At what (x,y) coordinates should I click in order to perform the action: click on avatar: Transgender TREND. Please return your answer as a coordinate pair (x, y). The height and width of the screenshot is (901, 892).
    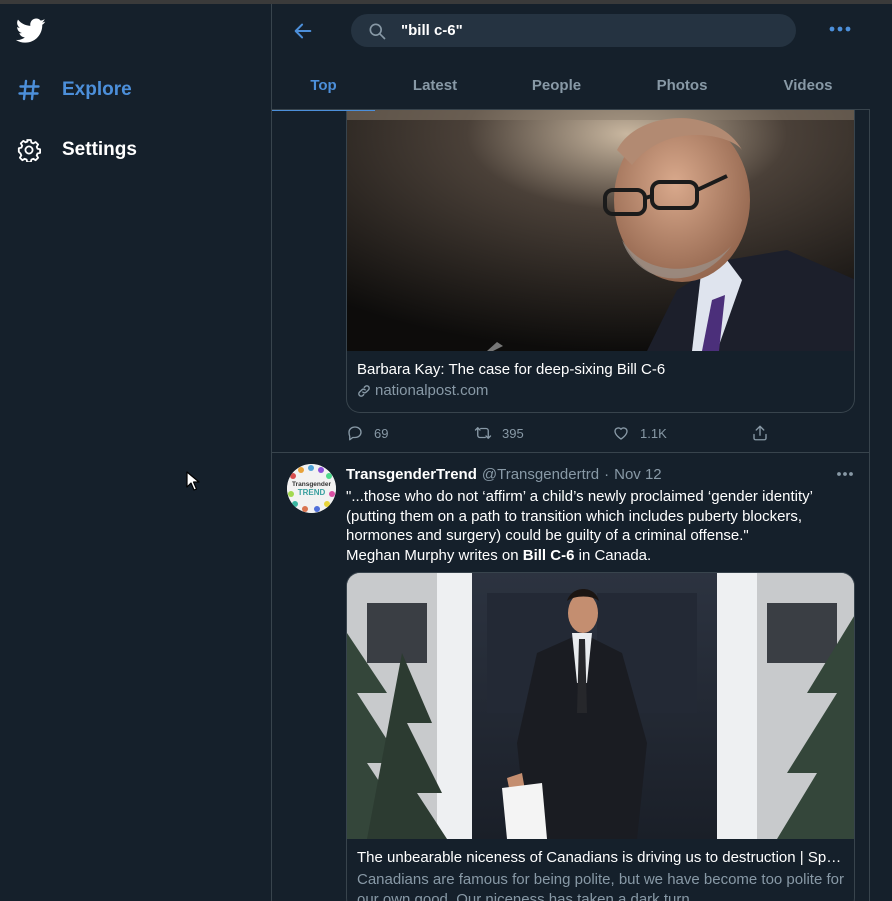
    Looking at the image, I should click on (311, 488).